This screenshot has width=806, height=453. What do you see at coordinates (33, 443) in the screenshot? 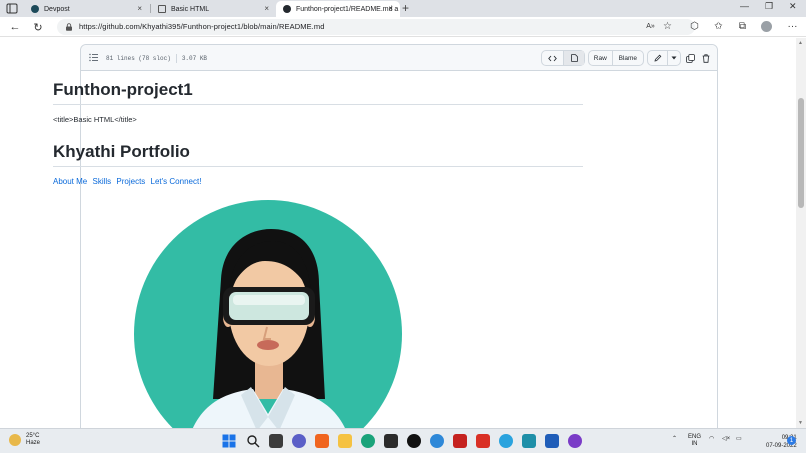
I see `weather-condition: Haze` at bounding box center [33, 443].